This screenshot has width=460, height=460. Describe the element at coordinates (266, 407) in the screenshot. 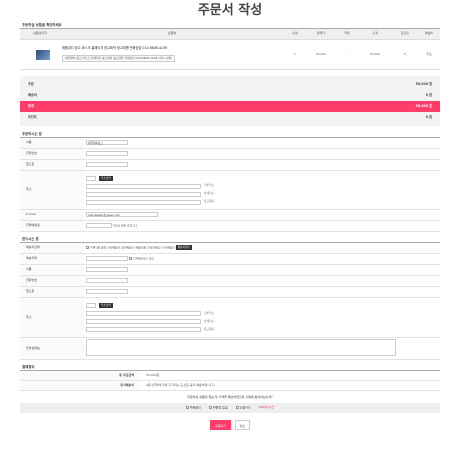

I see `pg-provider-label: KG이니시스` at that location.